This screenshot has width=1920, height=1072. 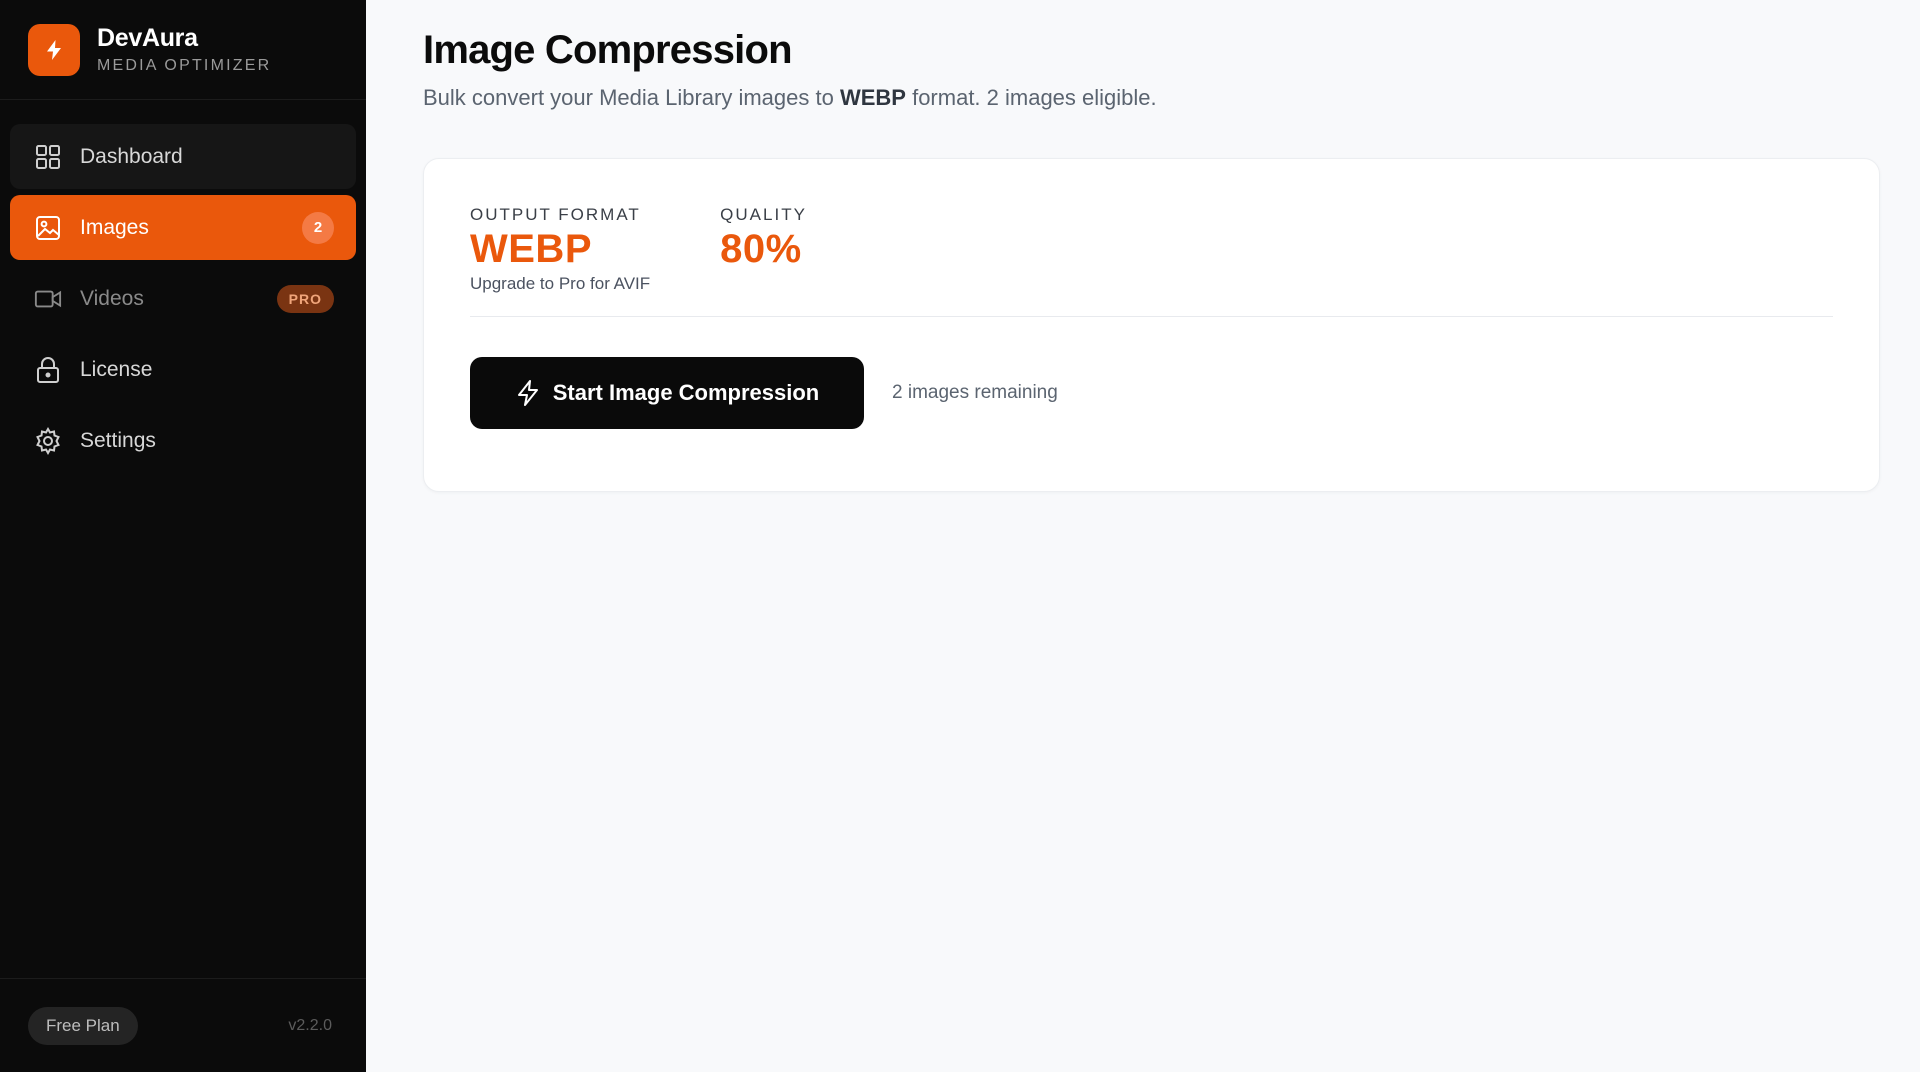 What do you see at coordinates (761, 249) in the screenshot?
I see `quality-value: 80%` at bounding box center [761, 249].